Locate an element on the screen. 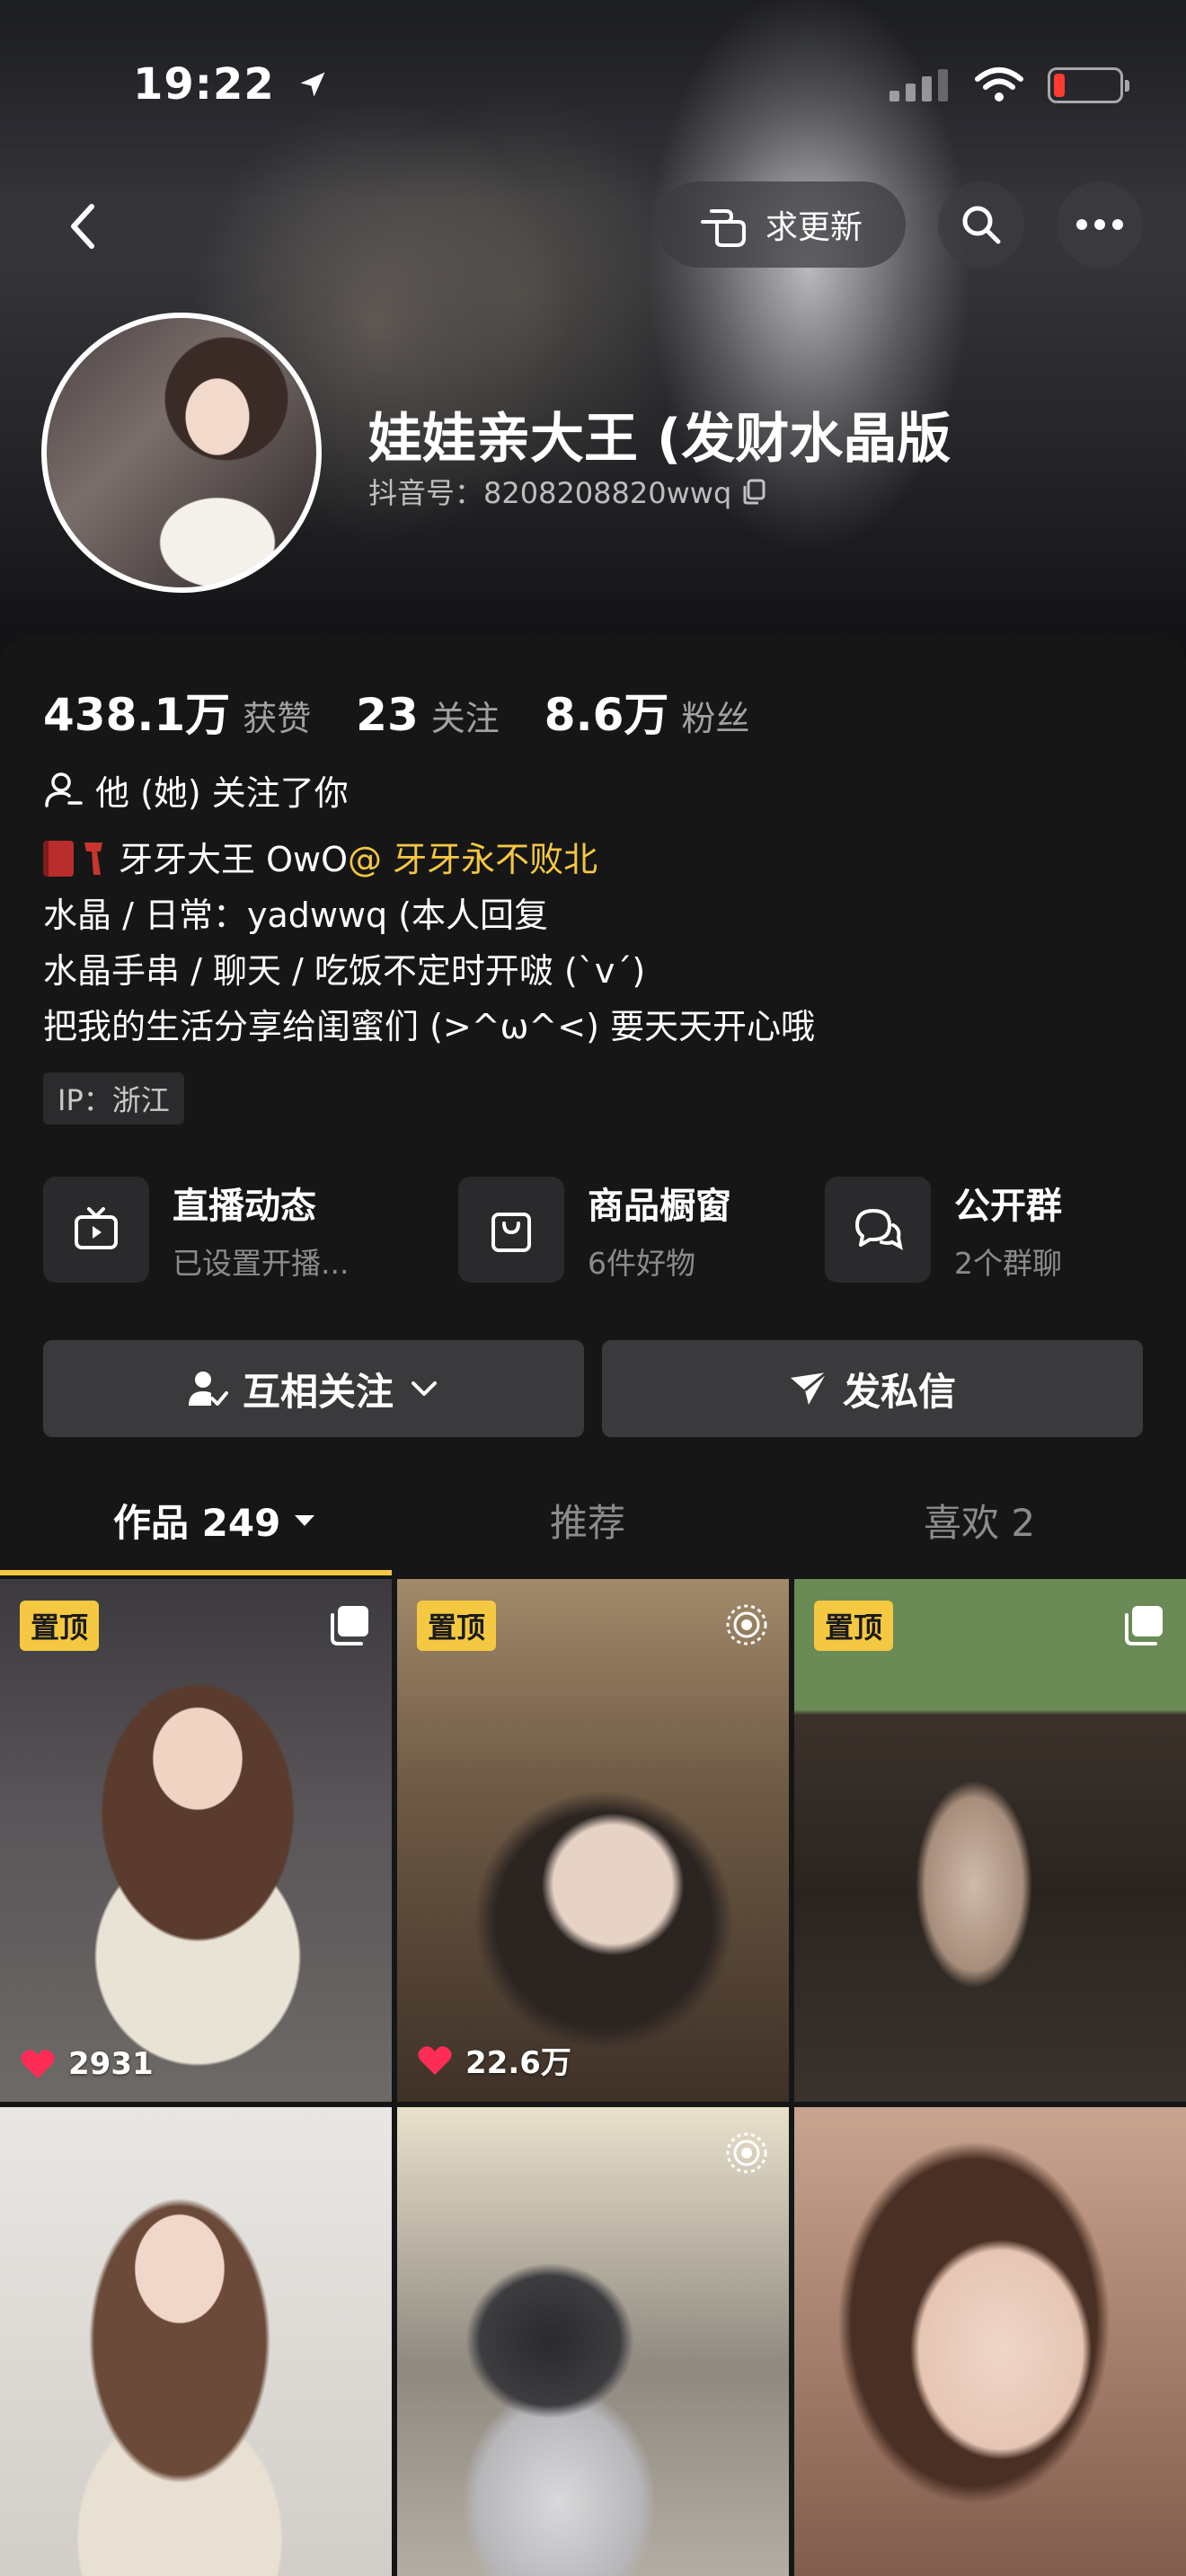 The height and width of the screenshot is (2576, 1186). active-tab-indicator is located at coordinates (196, 1572).